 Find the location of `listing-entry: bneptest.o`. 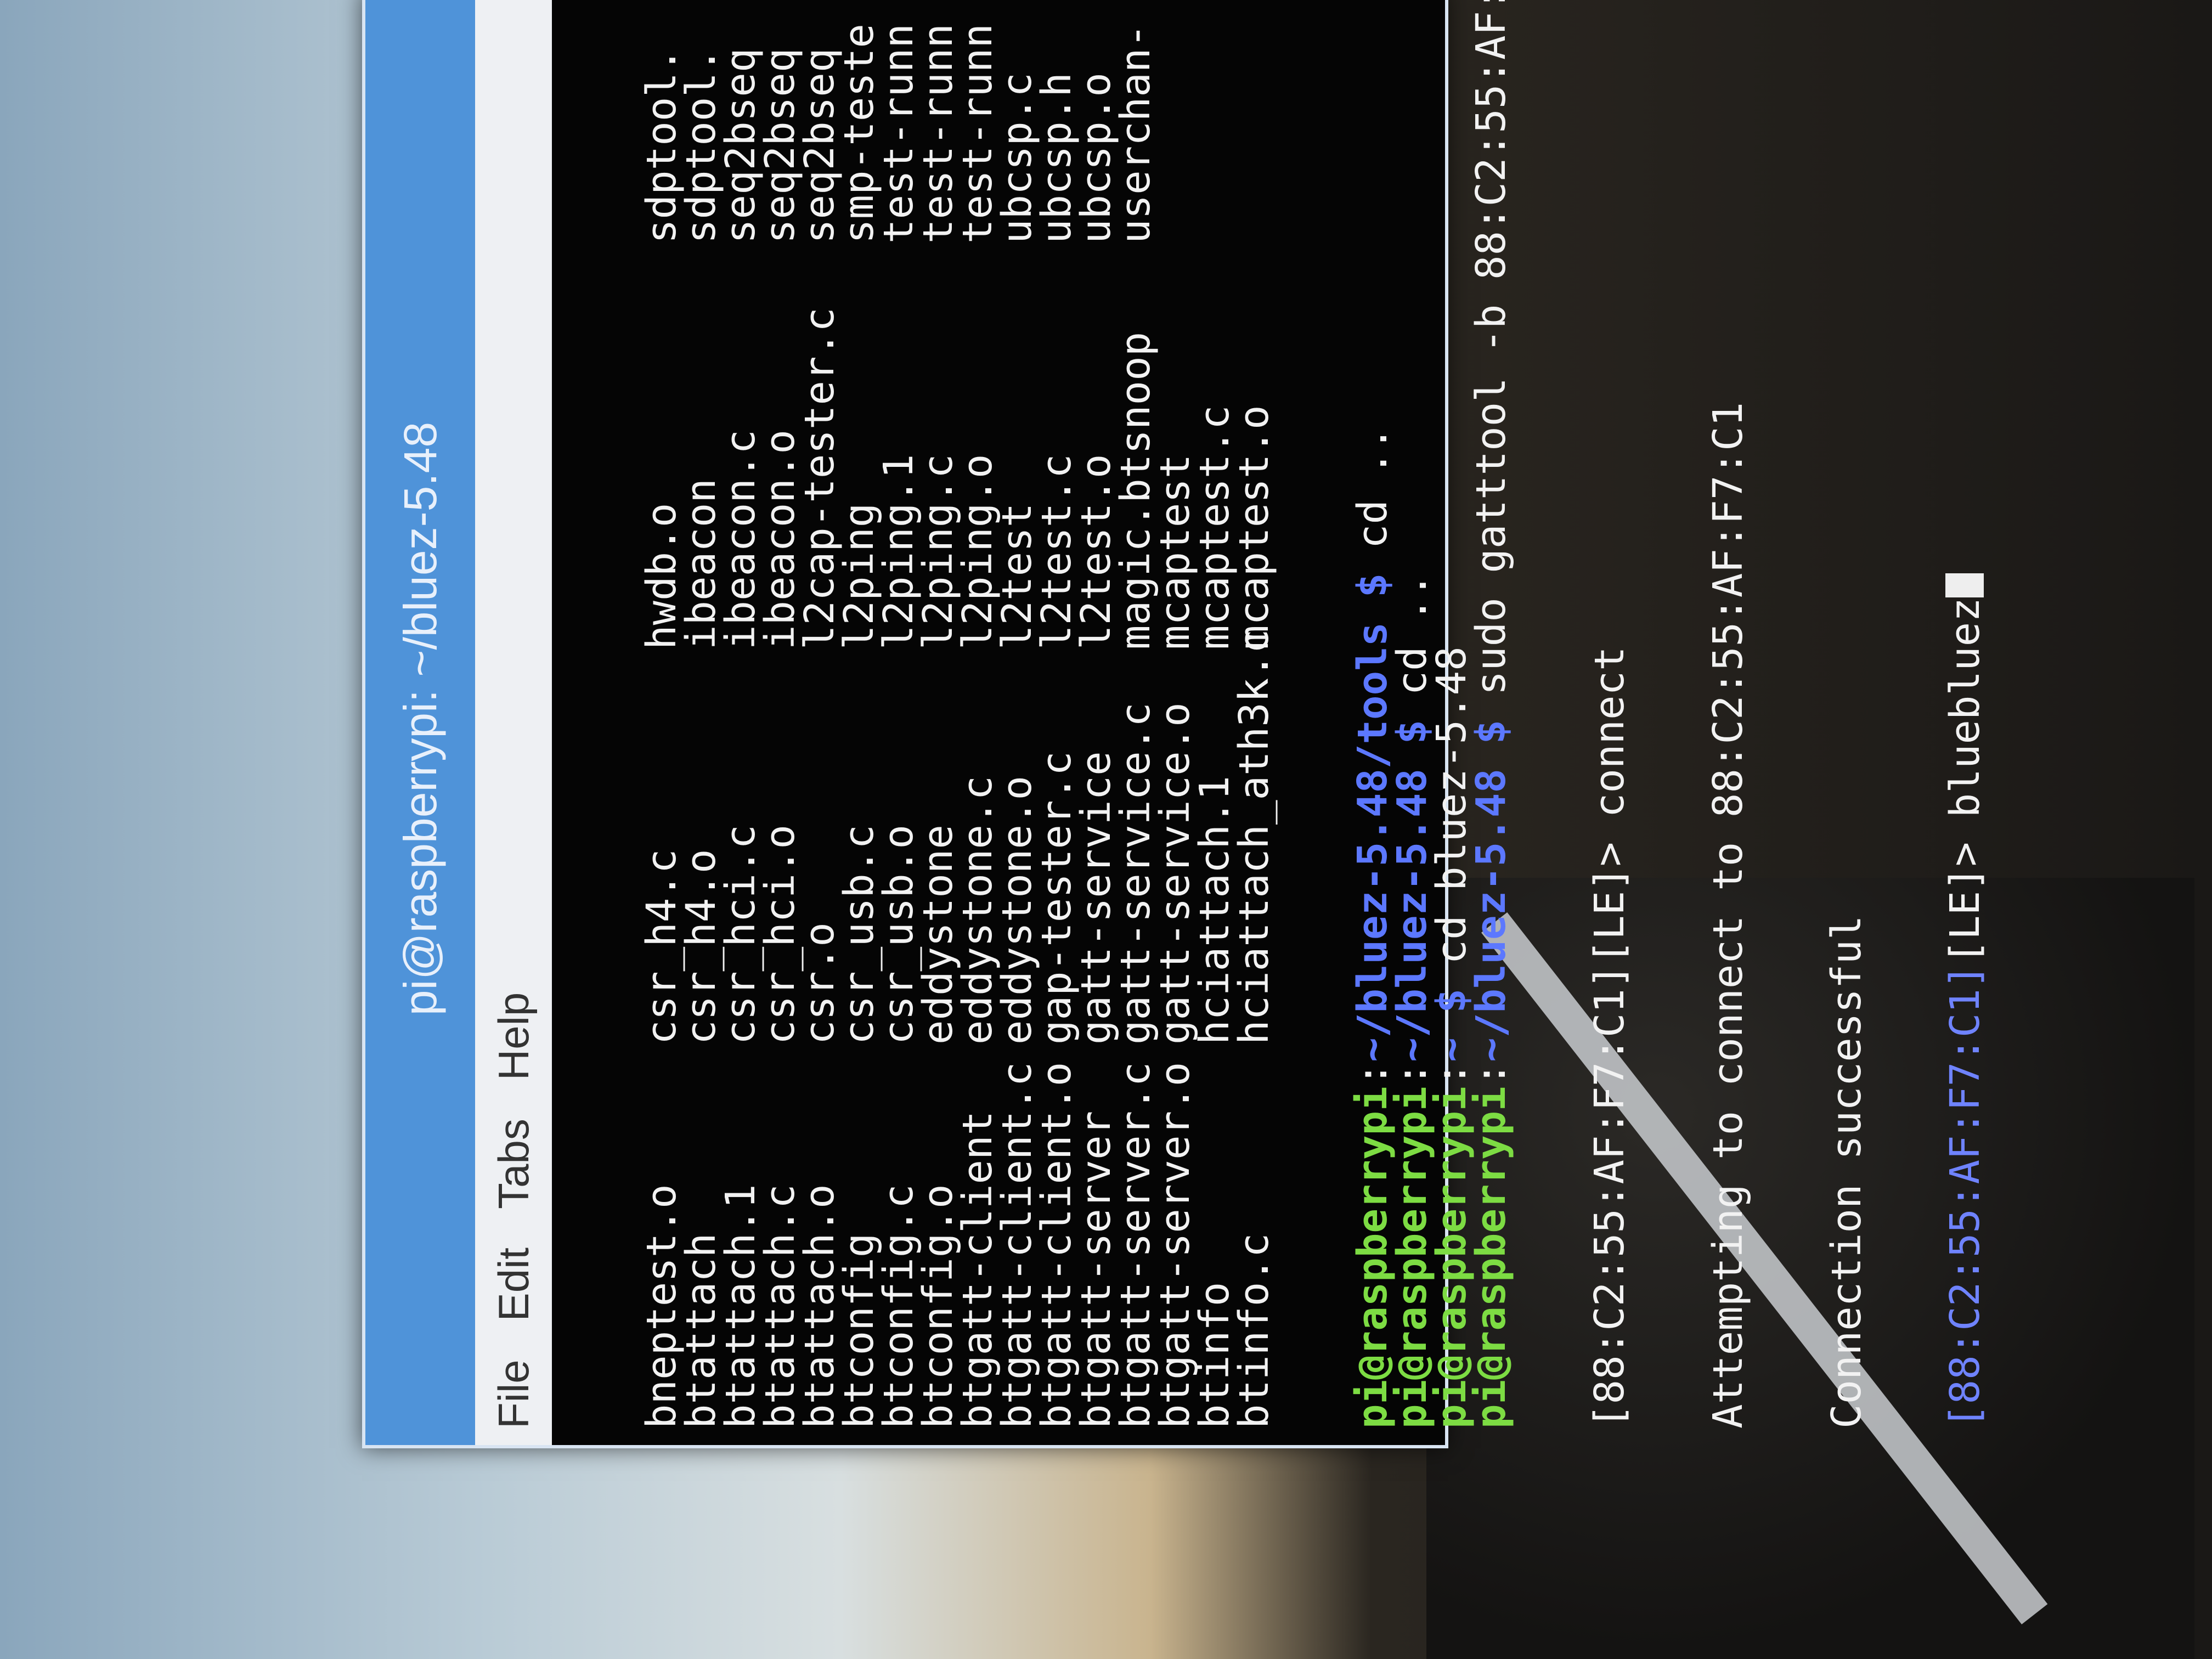

listing-entry: bneptest.o is located at coordinates (661, 1307).